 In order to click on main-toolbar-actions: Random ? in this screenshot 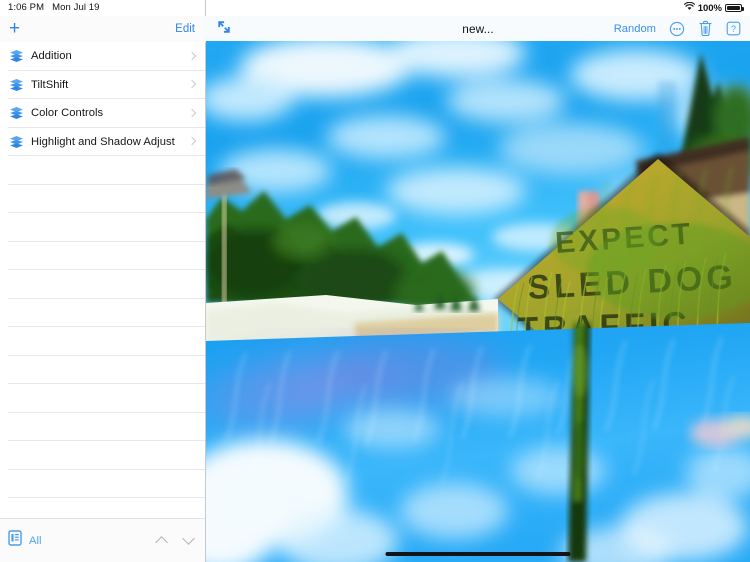, I will do `click(677, 28)`.